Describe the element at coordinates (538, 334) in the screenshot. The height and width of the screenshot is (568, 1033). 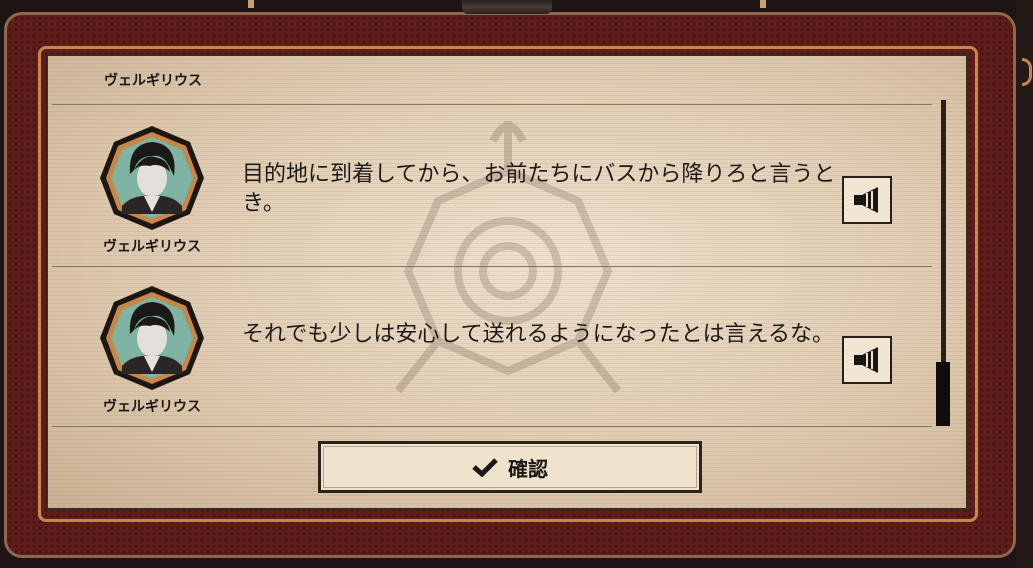
I see `dialog-text: それでも少しは安心して送れるようになったとは言えるな。` at that location.